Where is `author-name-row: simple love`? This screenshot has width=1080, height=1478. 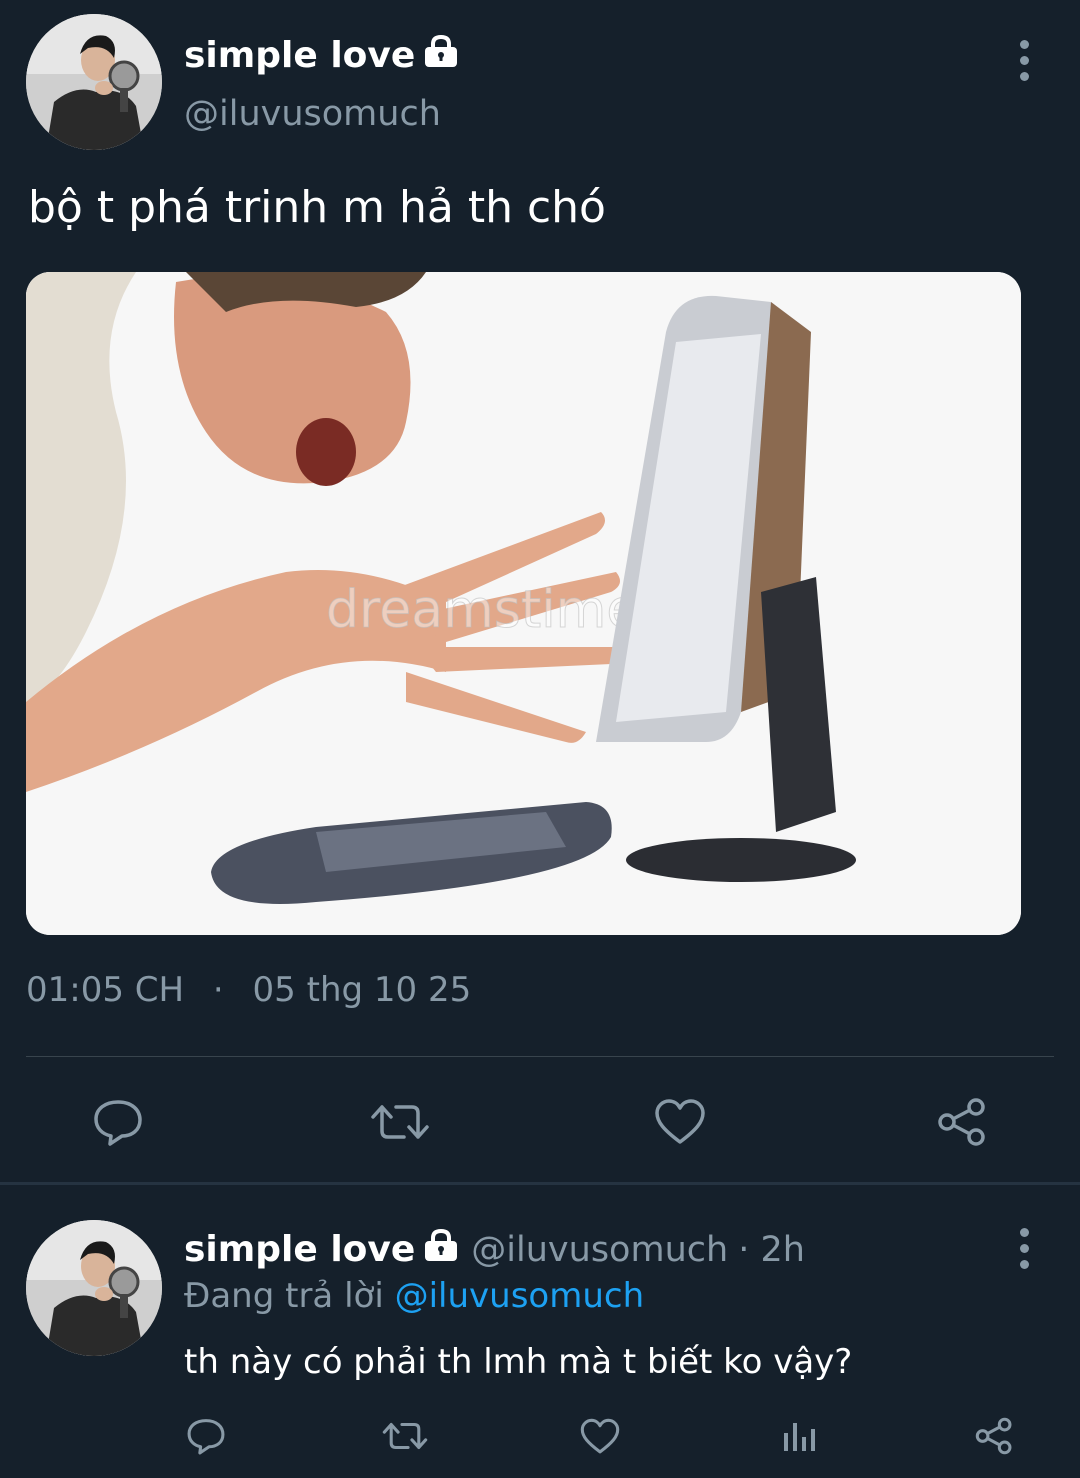 author-name-row: simple love is located at coordinates (321, 55).